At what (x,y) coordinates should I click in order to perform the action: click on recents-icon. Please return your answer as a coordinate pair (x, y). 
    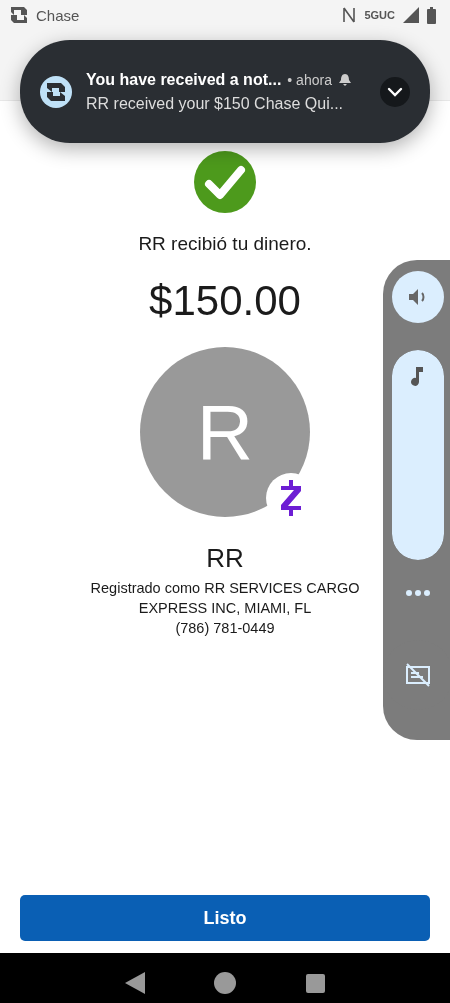
    Looking at the image, I should click on (316, 983).